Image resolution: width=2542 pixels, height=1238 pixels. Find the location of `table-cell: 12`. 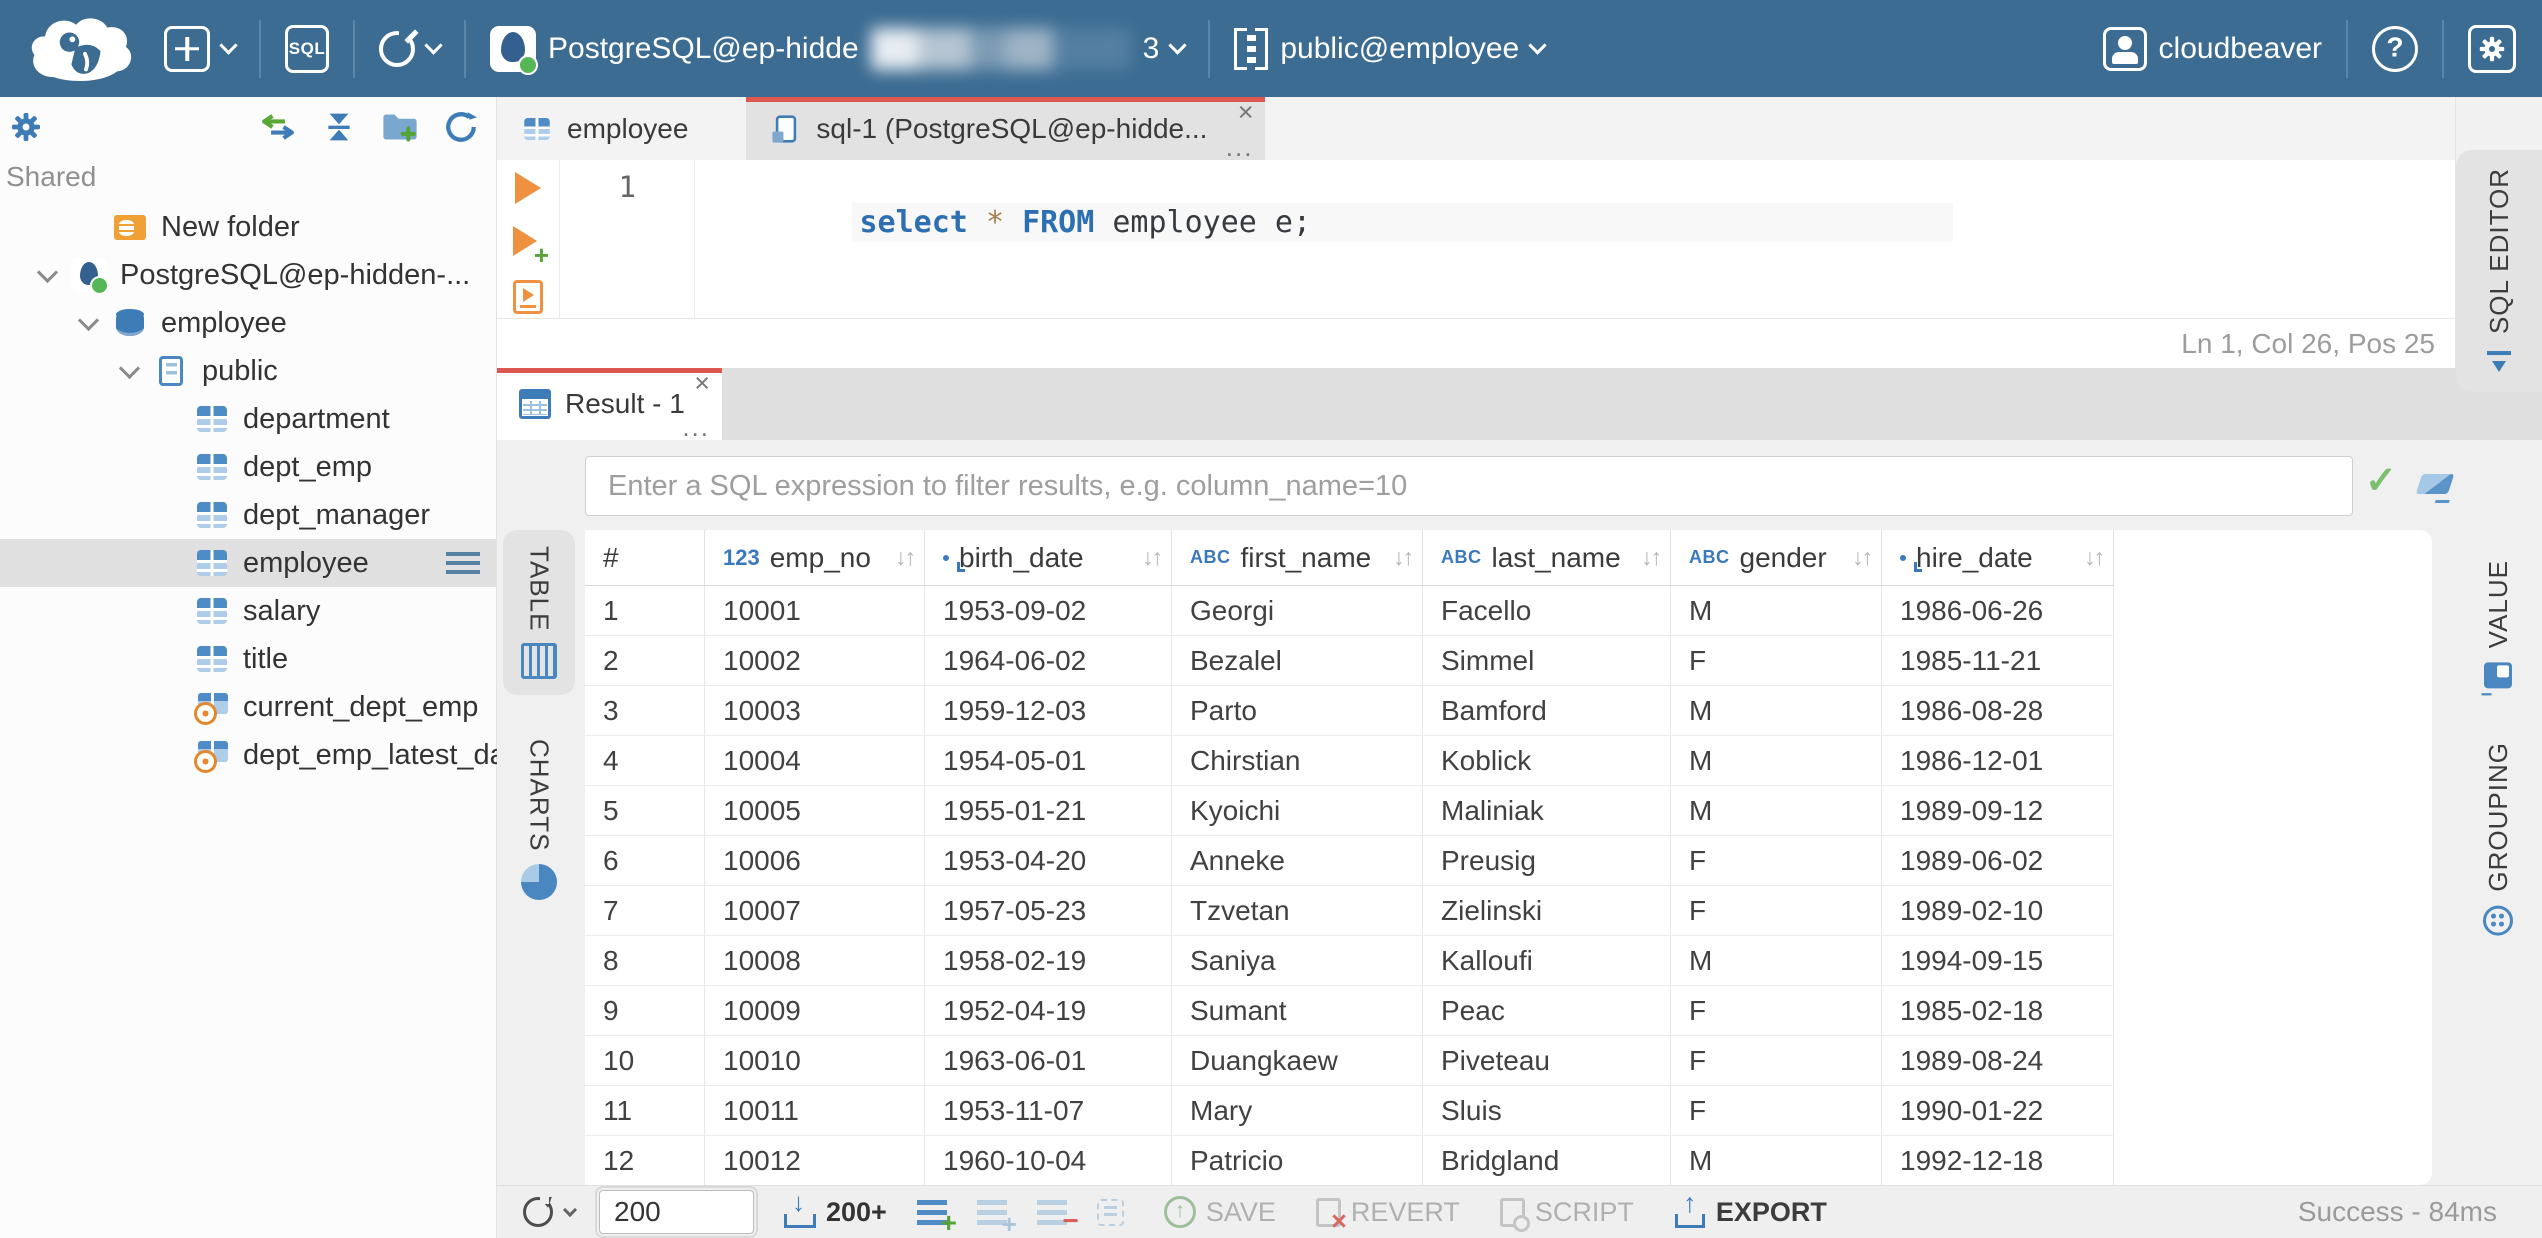

table-cell: 12 is located at coordinates (645, 1160).